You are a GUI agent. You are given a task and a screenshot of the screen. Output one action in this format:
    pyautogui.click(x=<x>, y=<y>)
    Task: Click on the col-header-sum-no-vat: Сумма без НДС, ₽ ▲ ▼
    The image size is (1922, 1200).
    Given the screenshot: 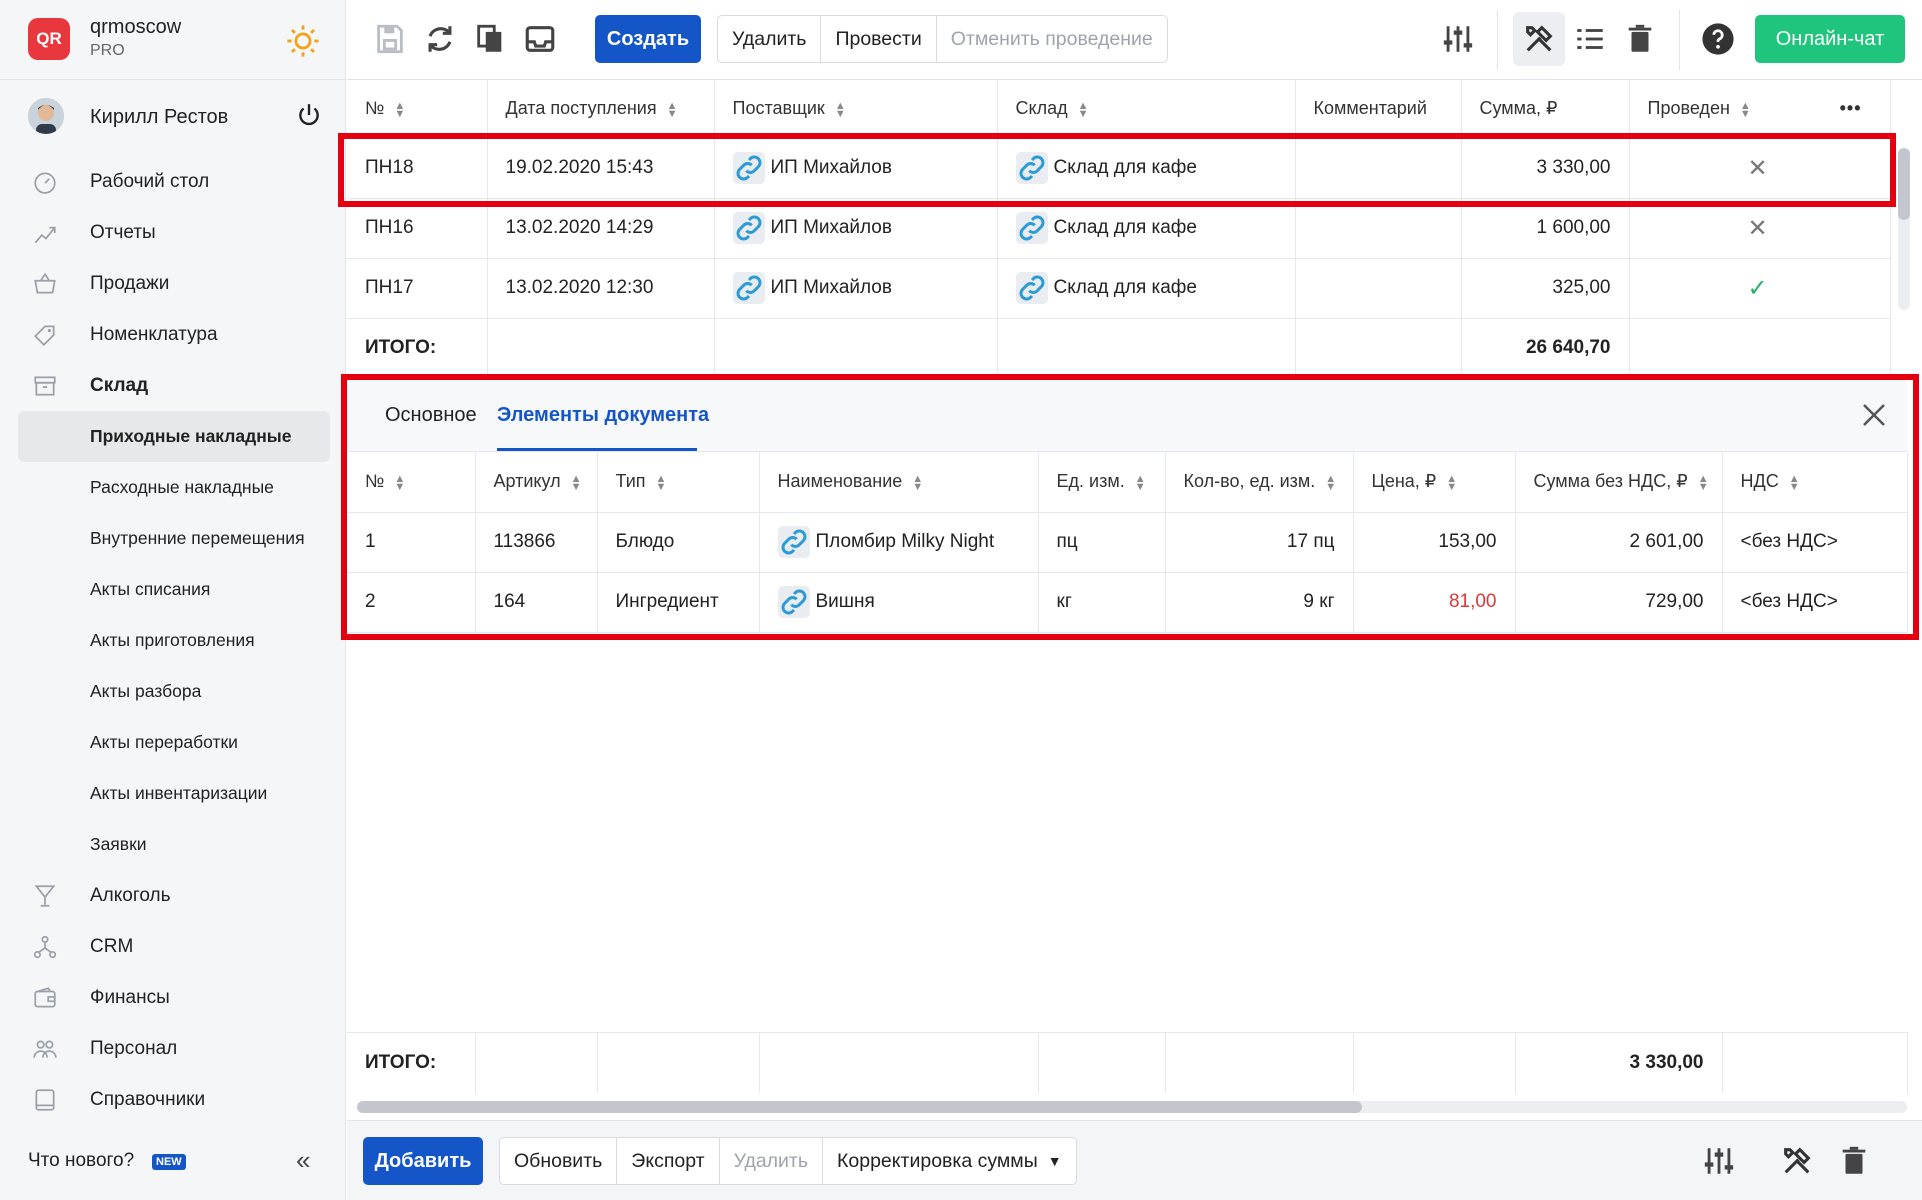 What is the action you would take?
    pyautogui.click(x=1619, y=482)
    